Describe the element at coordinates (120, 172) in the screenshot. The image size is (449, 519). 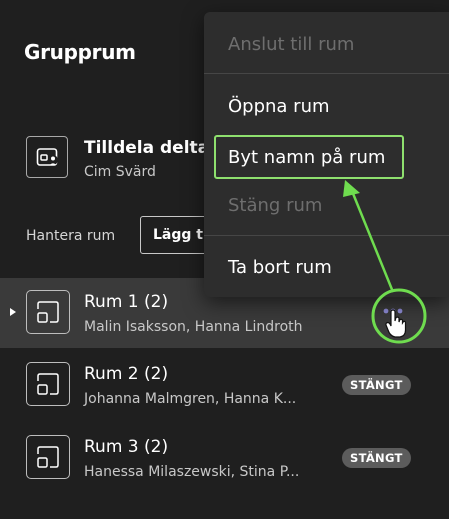
I see `assign-participants-subtitle: Cim Svärd` at that location.